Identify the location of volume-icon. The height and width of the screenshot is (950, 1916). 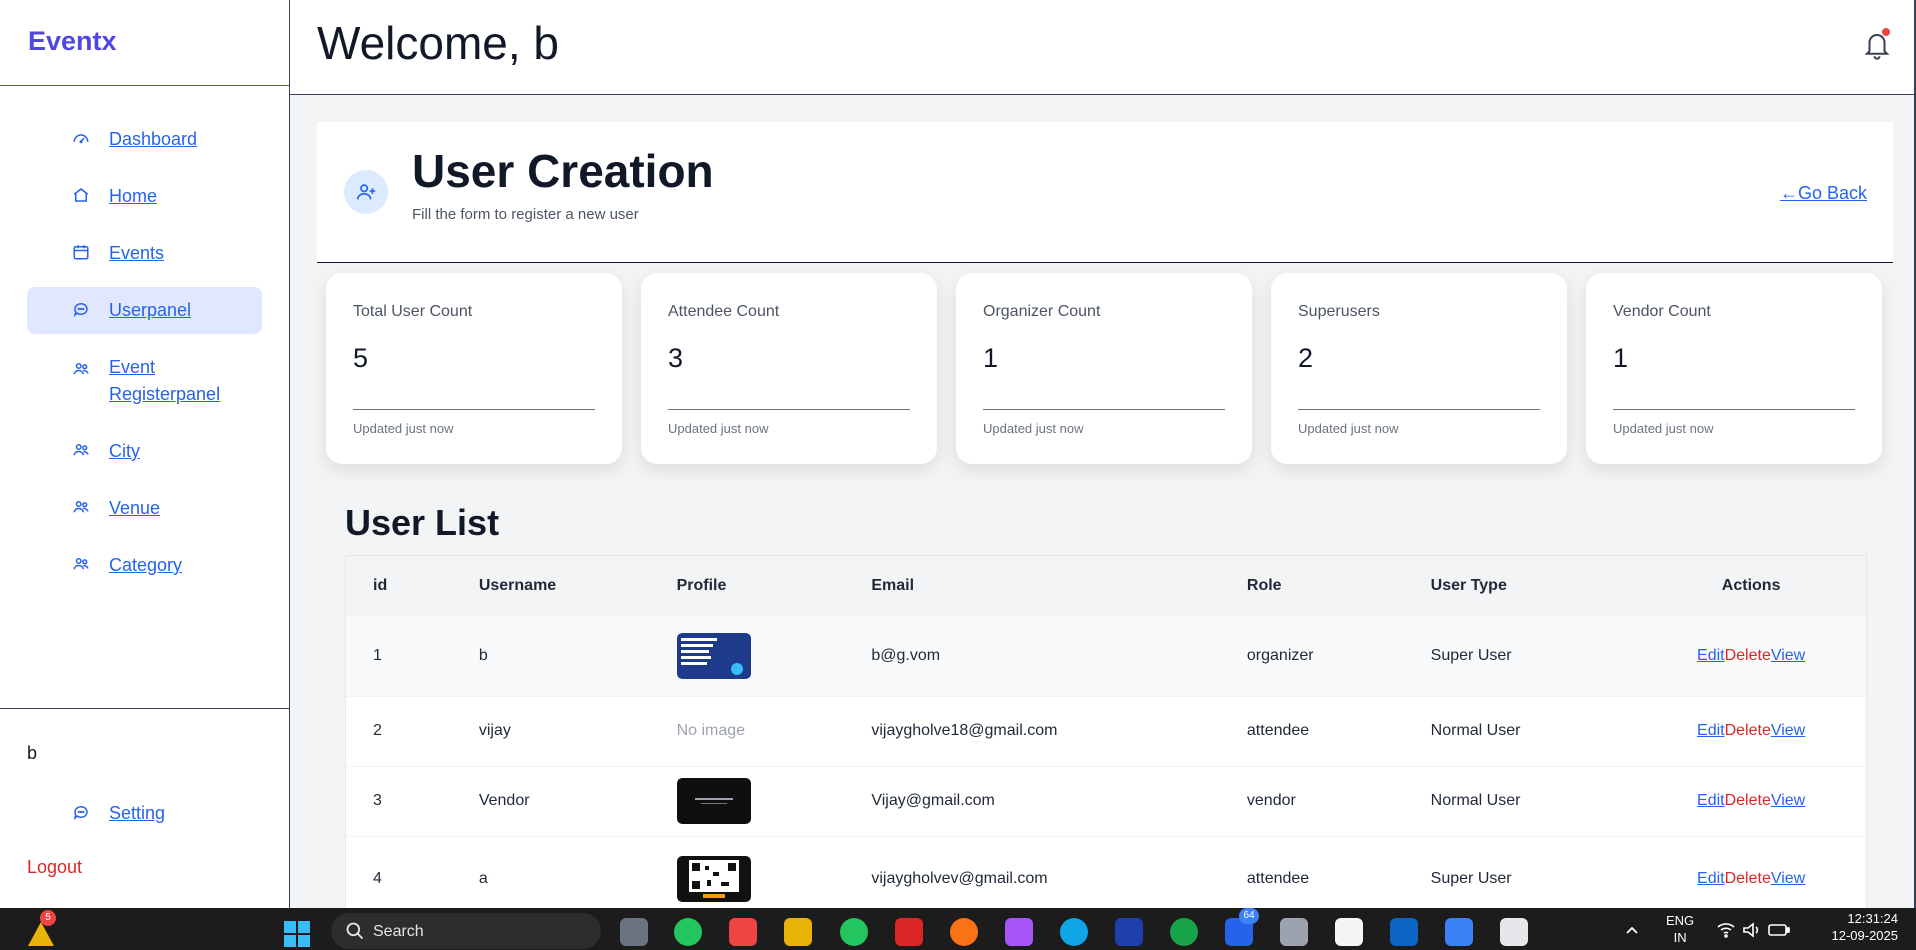
(1752, 932).